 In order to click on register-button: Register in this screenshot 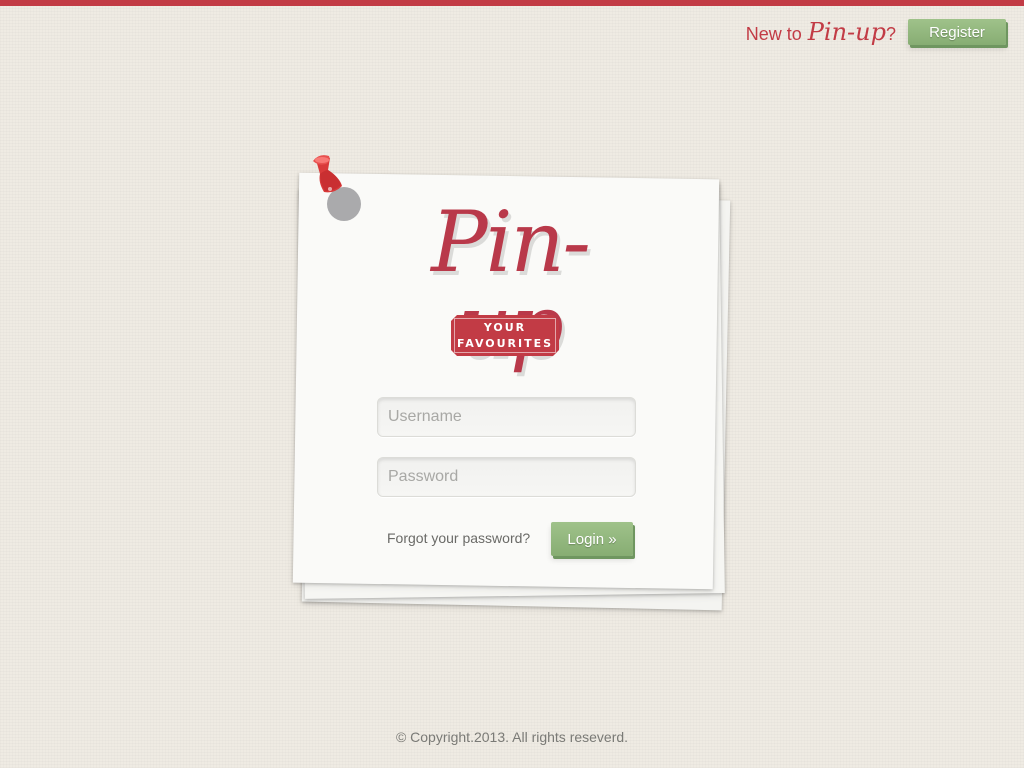, I will do `click(957, 32)`.